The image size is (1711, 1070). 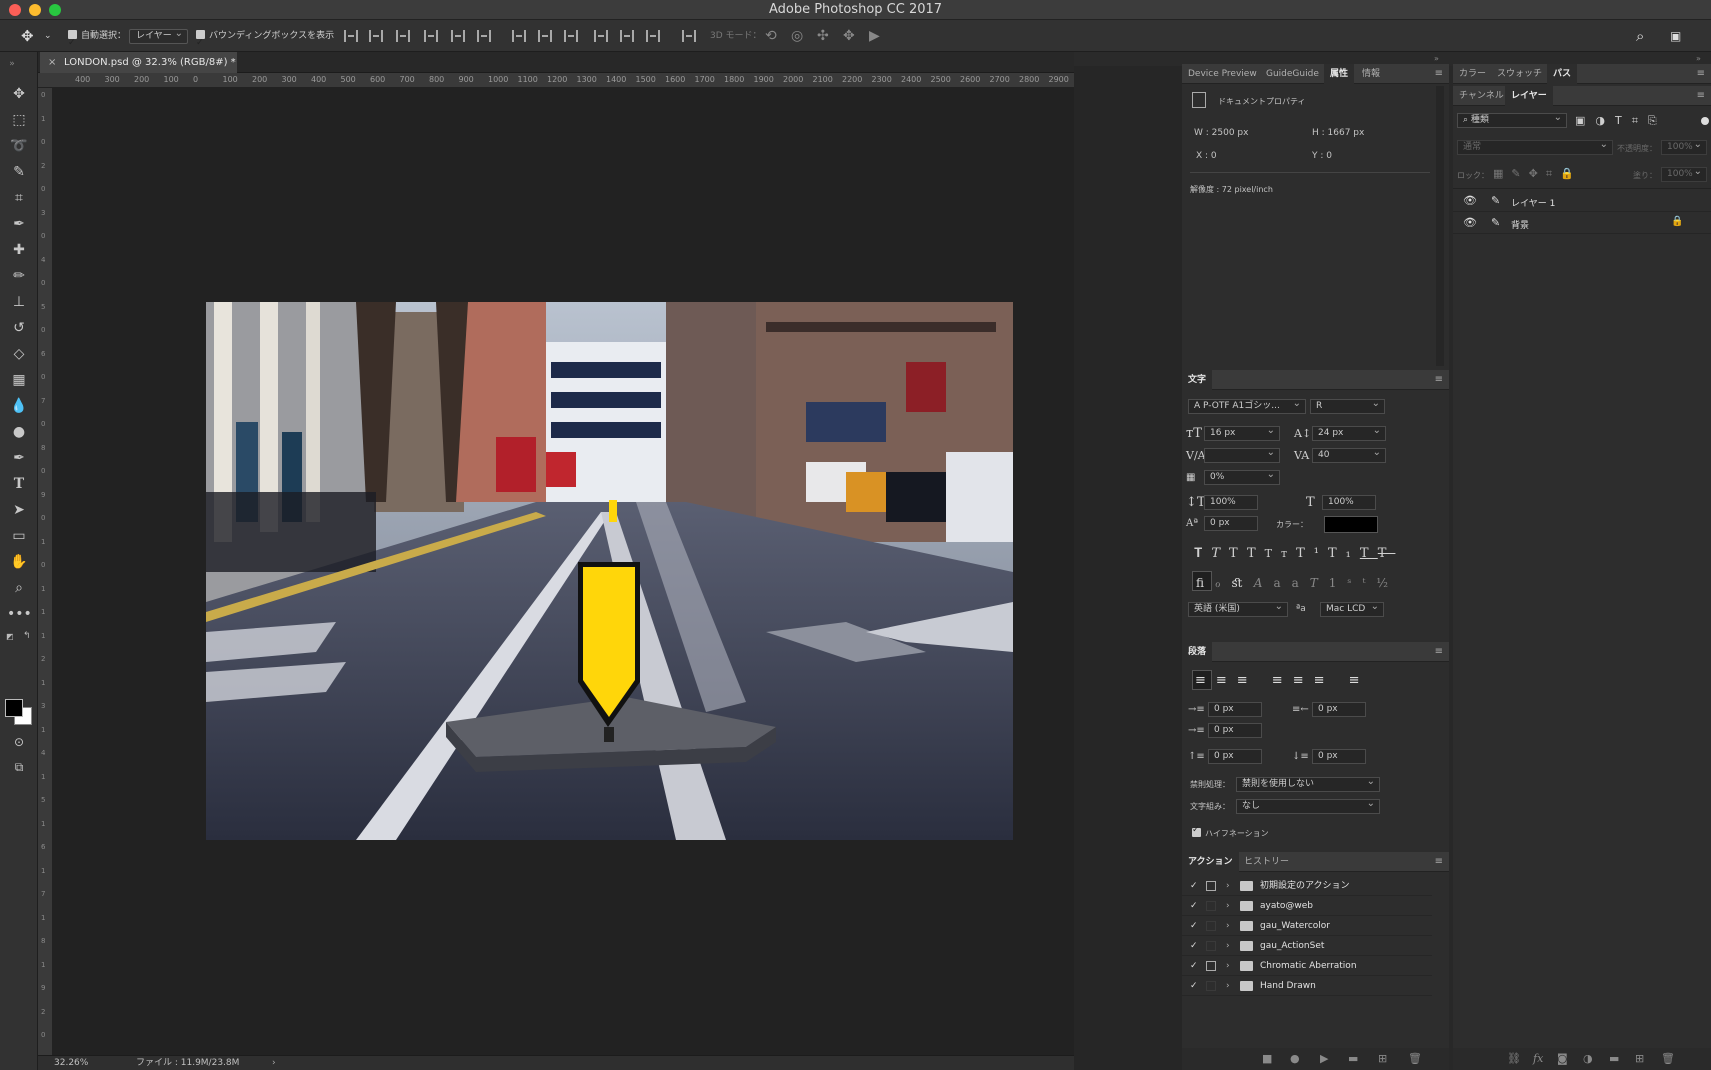 What do you see at coordinates (627, 36) in the screenshot?
I see `distribute-hcenter-icon` at bounding box center [627, 36].